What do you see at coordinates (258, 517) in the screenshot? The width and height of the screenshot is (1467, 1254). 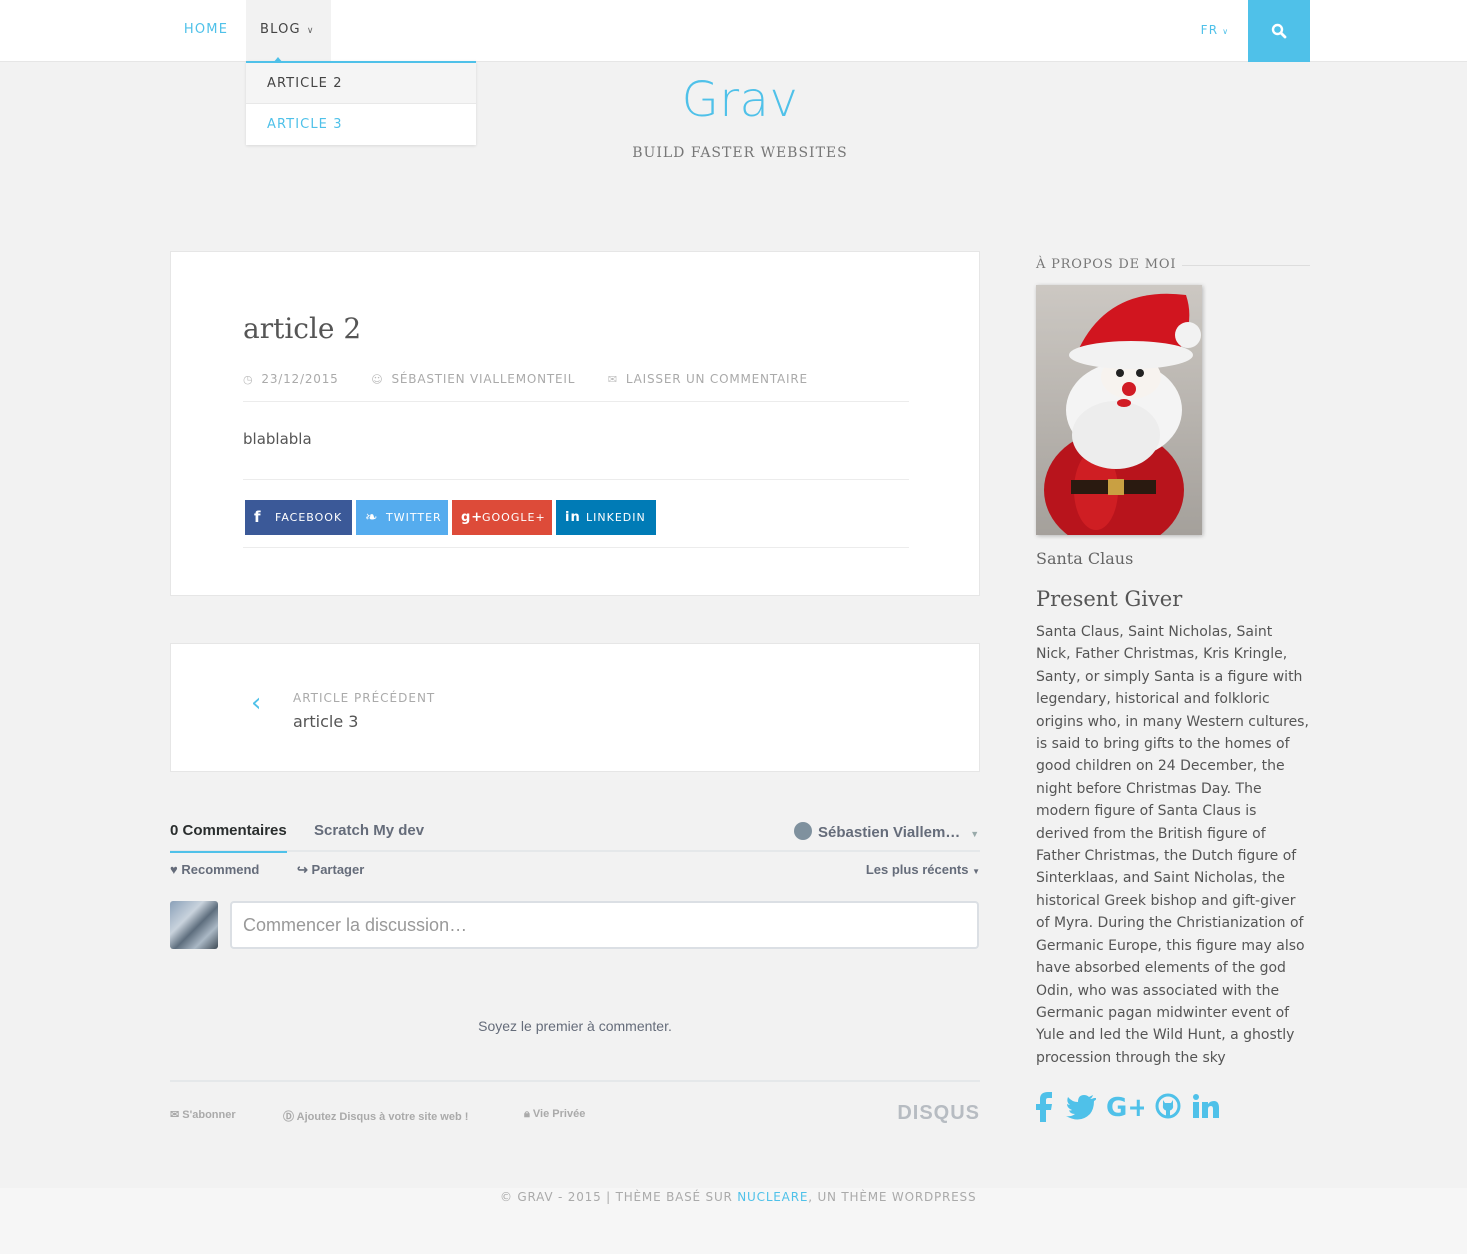 I see `facebook-icon: f` at bounding box center [258, 517].